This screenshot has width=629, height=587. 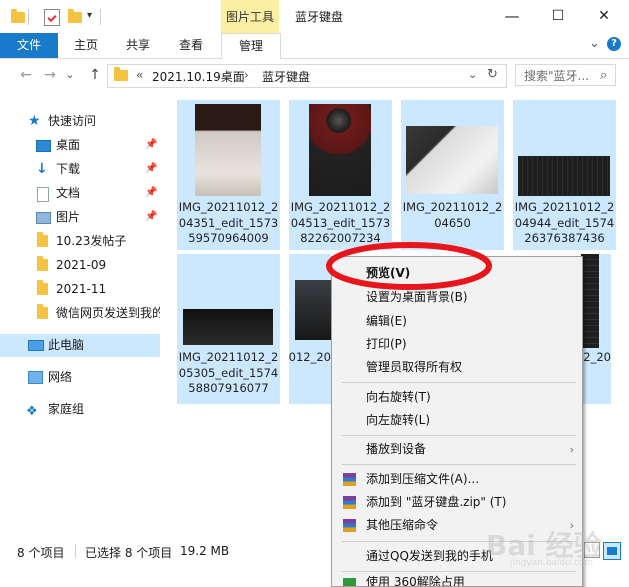 I want to click on tab-view: 查看, so click(x=191, y=45).